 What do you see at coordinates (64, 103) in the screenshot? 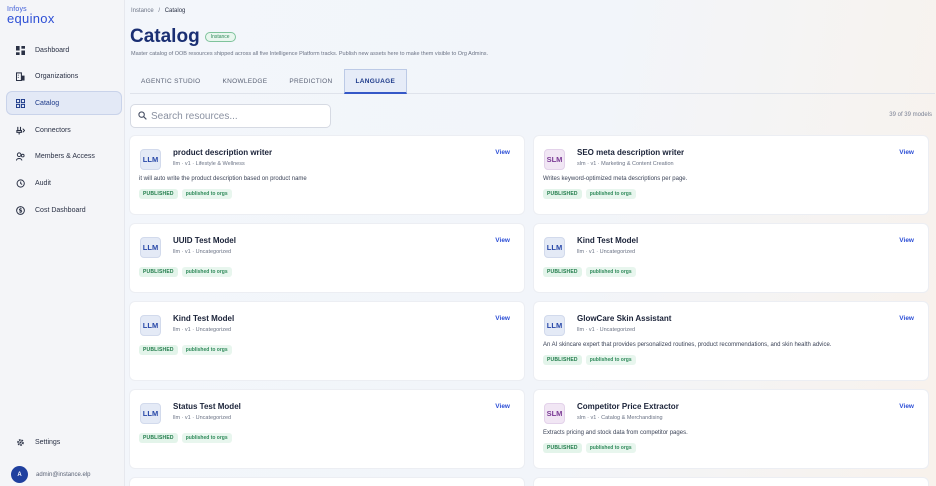
I see `sidebar-item-catalog: Catalog` at bounding box center [64, 103].